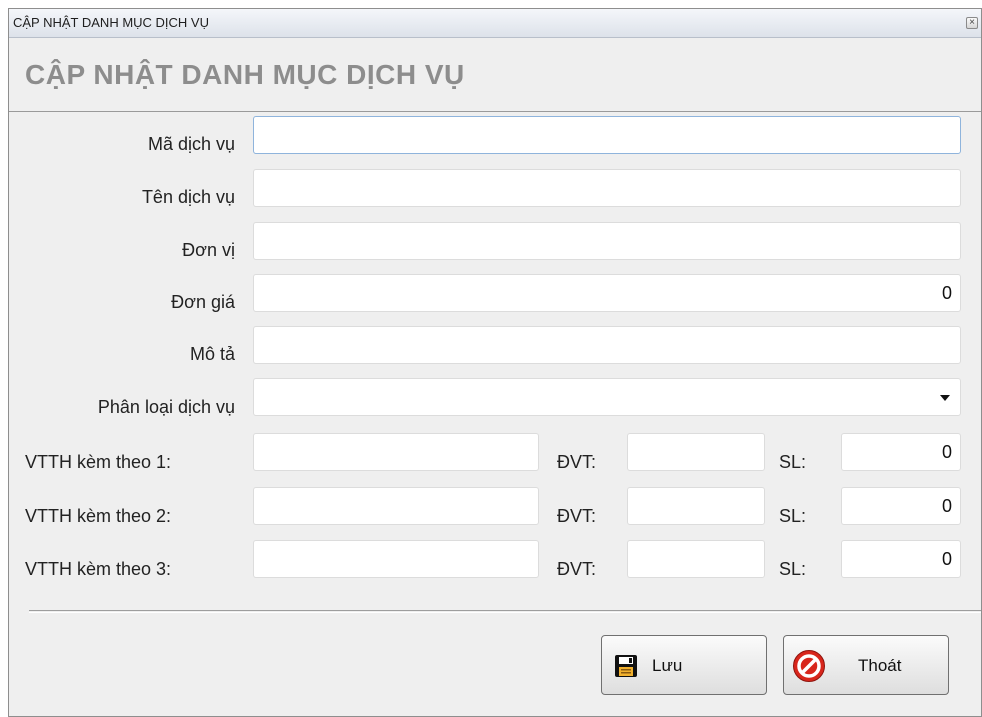 Image resolution: width=982 pixels, height=717 pixels. Describe the element at coordinates (607, 293) in the screenshot. I see `don-gia-input` at that location.